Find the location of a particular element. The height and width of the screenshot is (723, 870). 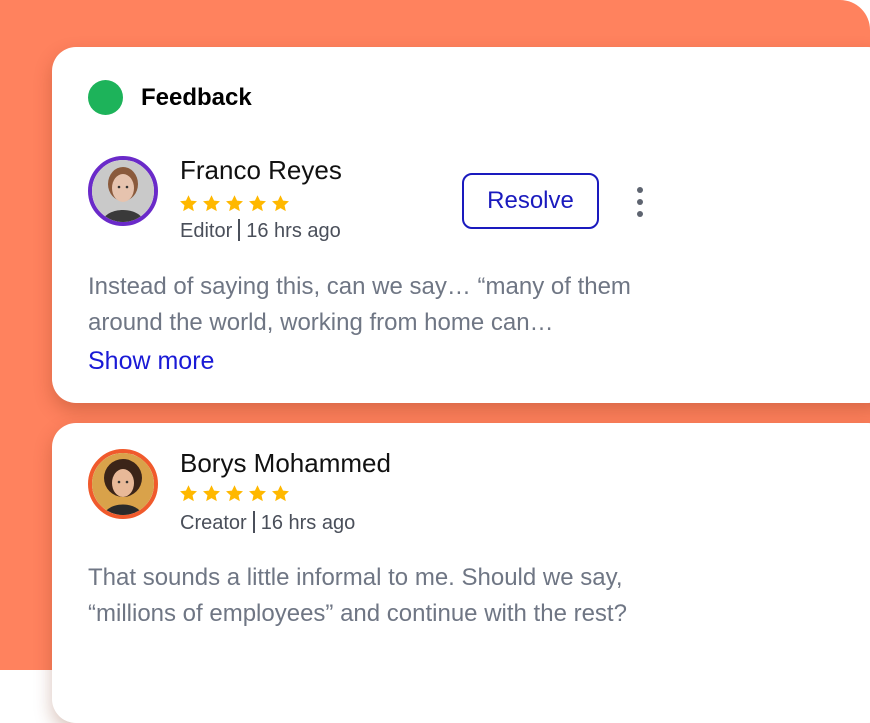

feedback-header: Feedback is located at coordinates (170, 97).